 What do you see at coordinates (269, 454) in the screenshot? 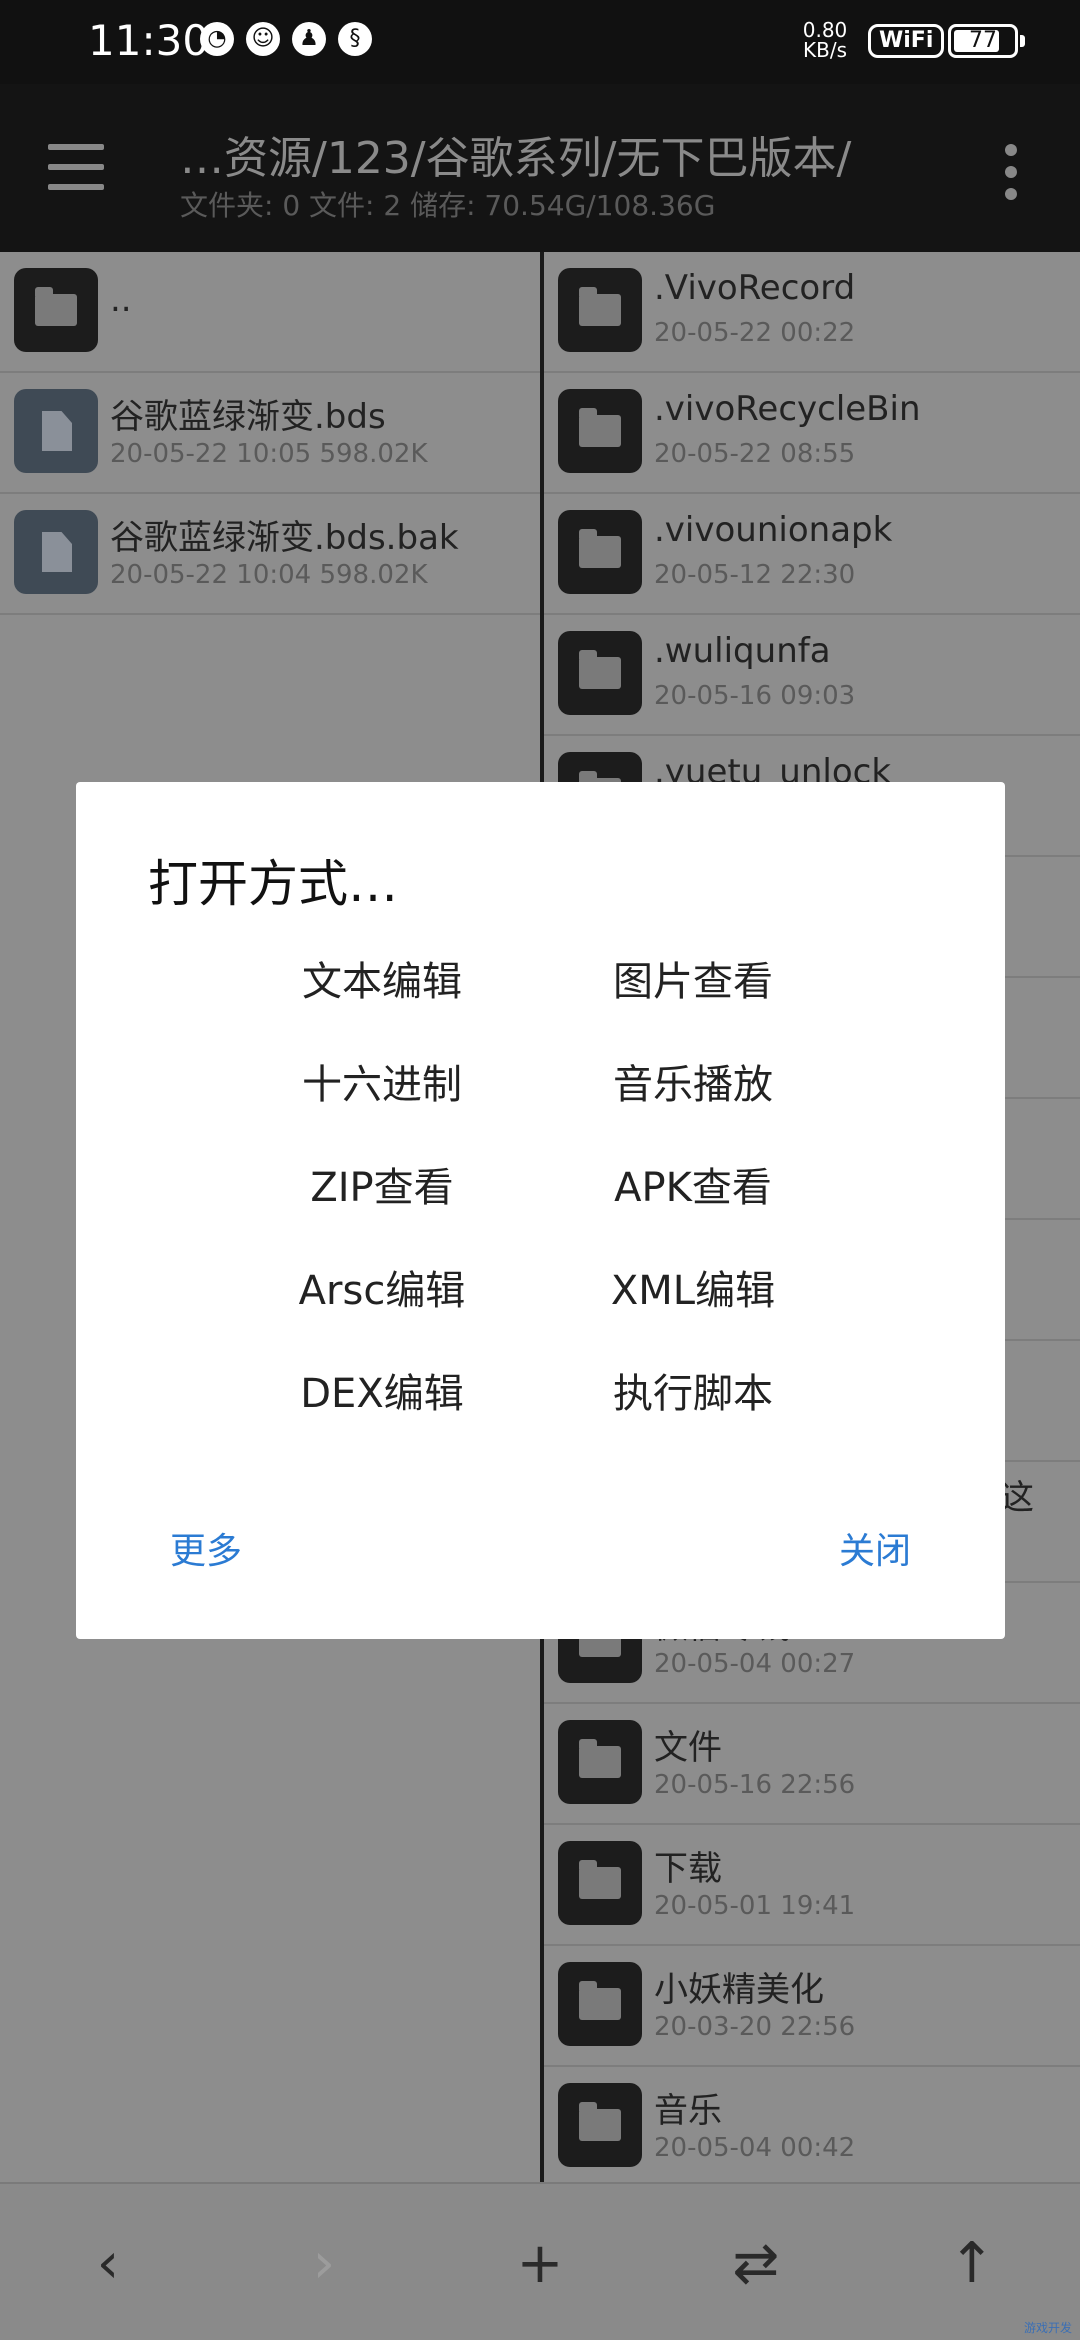
I see `item-meta: 20-05-22 10:05 598.02K` at bounding box center [269, 454].